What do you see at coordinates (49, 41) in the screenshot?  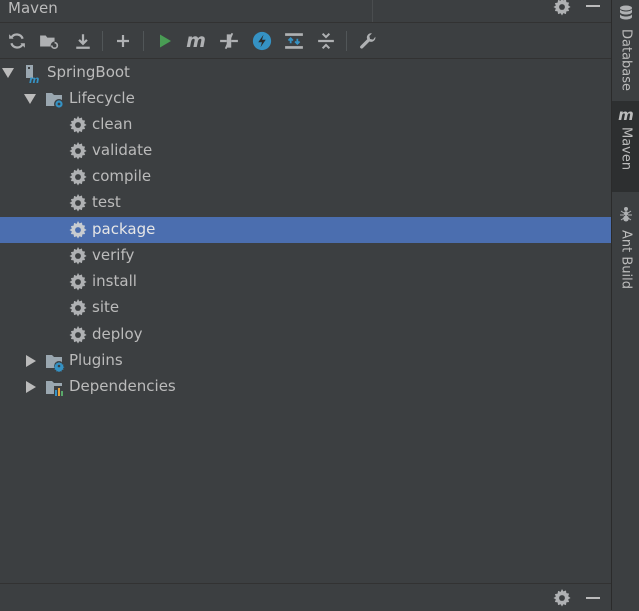 I see `generate-sources-icon` at bounding box center [49, 41].